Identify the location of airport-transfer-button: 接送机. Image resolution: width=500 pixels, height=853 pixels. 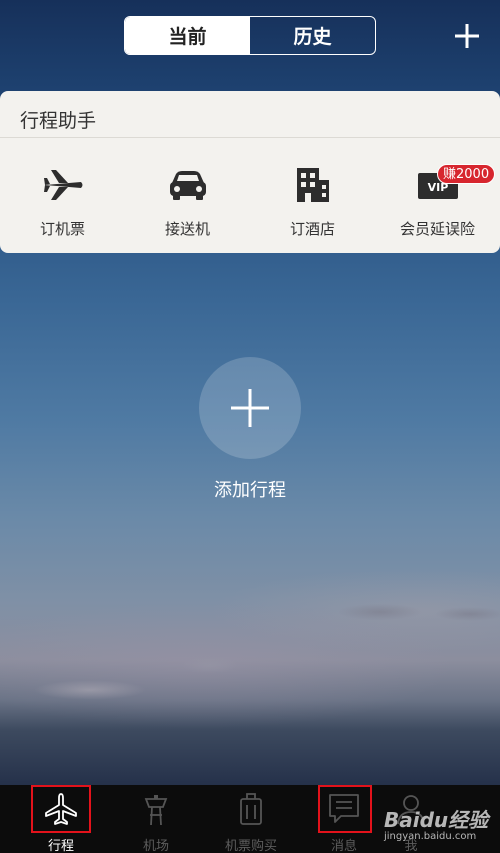
(187, 195).